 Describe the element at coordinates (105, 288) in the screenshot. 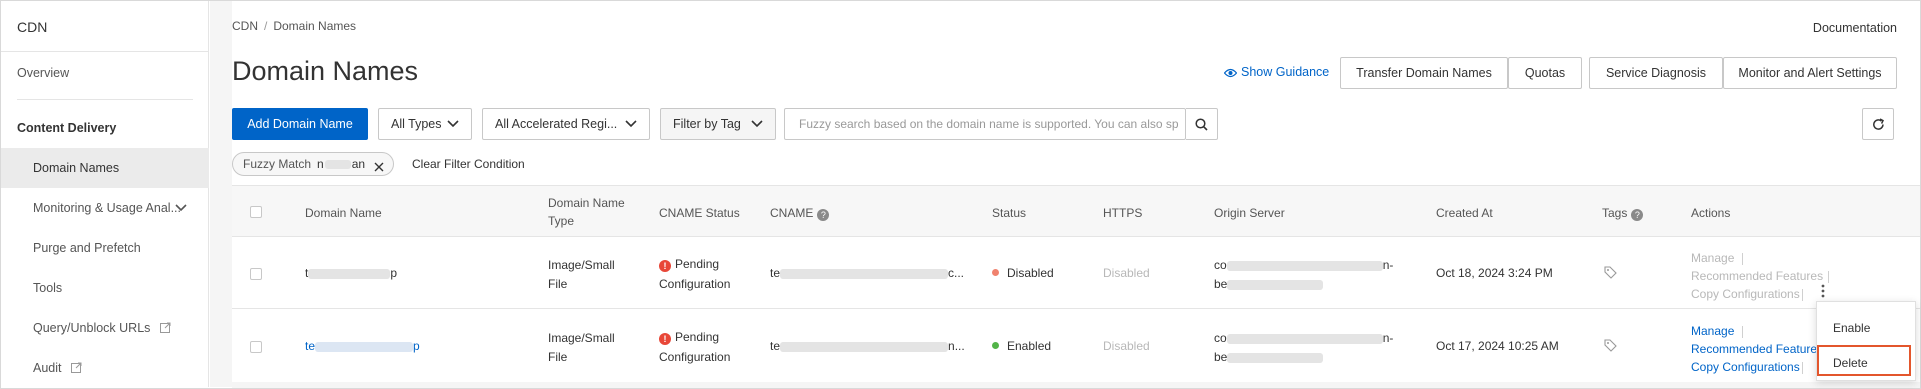

I see `sidebar-item-tools: Tools` at that location.